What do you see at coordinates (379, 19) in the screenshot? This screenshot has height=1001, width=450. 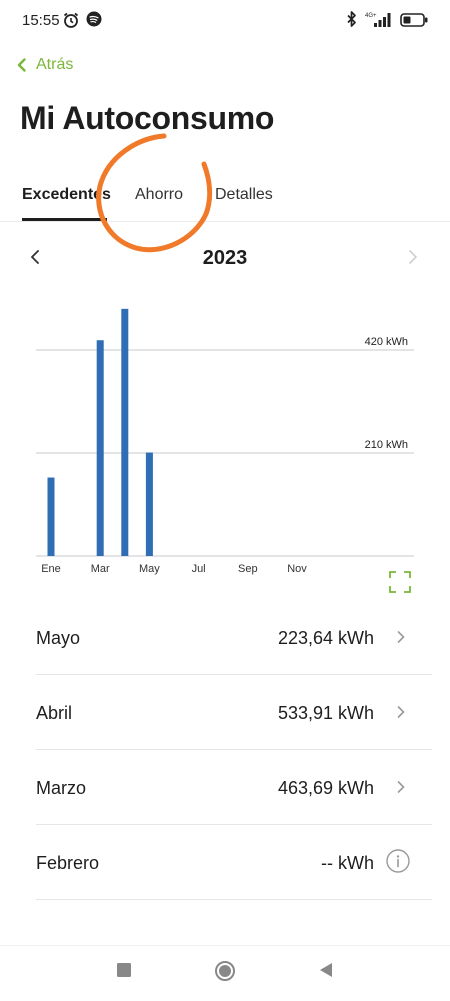 I see `signal-icon: 4G+` at bounding box center [379, 19].